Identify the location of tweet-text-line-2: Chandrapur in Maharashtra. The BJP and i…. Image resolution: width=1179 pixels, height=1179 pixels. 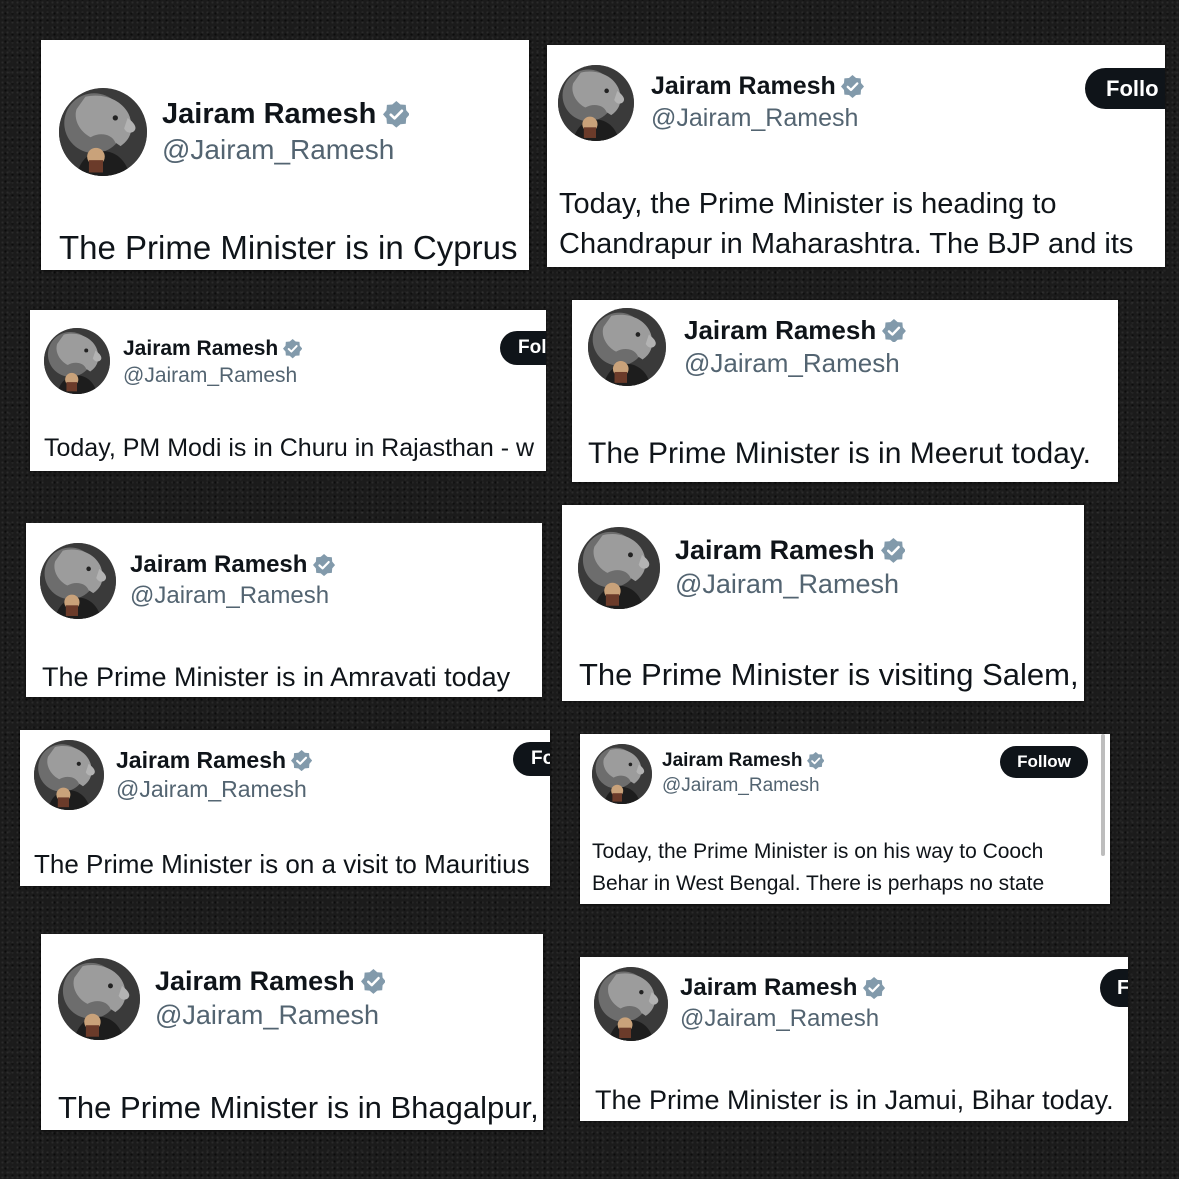
(846, 244).